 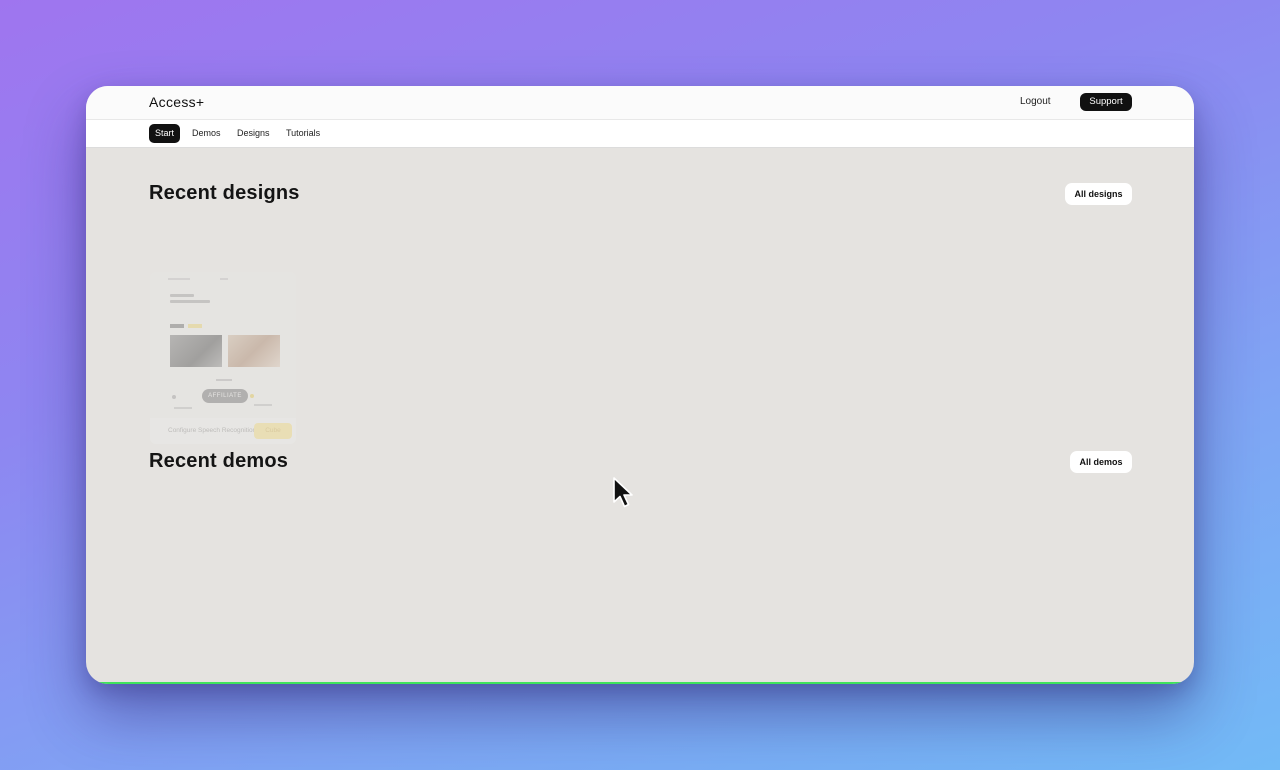 I want to click on mouse-pointer-icon, so click(x=623, y=492).